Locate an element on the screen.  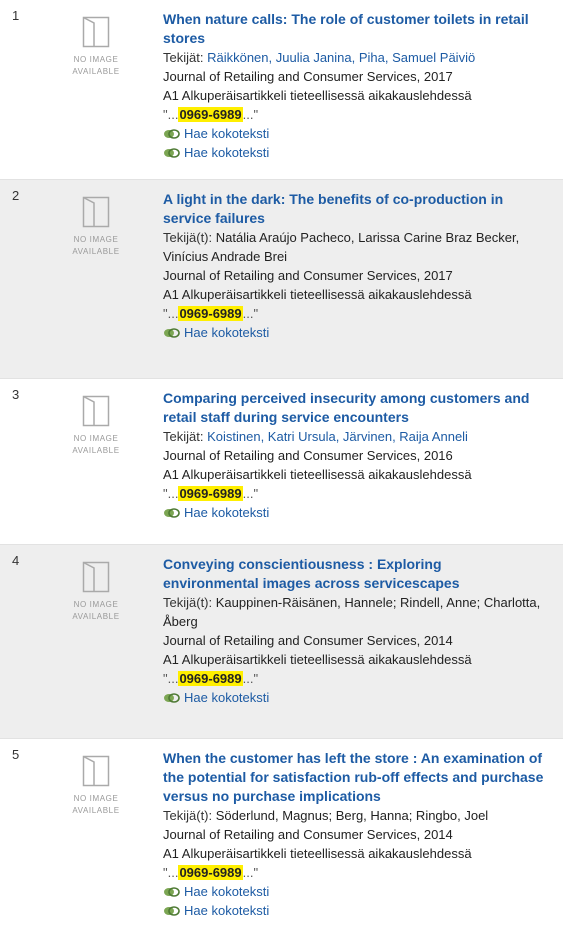
result-number: 2 is located at coordinates (16, 195).